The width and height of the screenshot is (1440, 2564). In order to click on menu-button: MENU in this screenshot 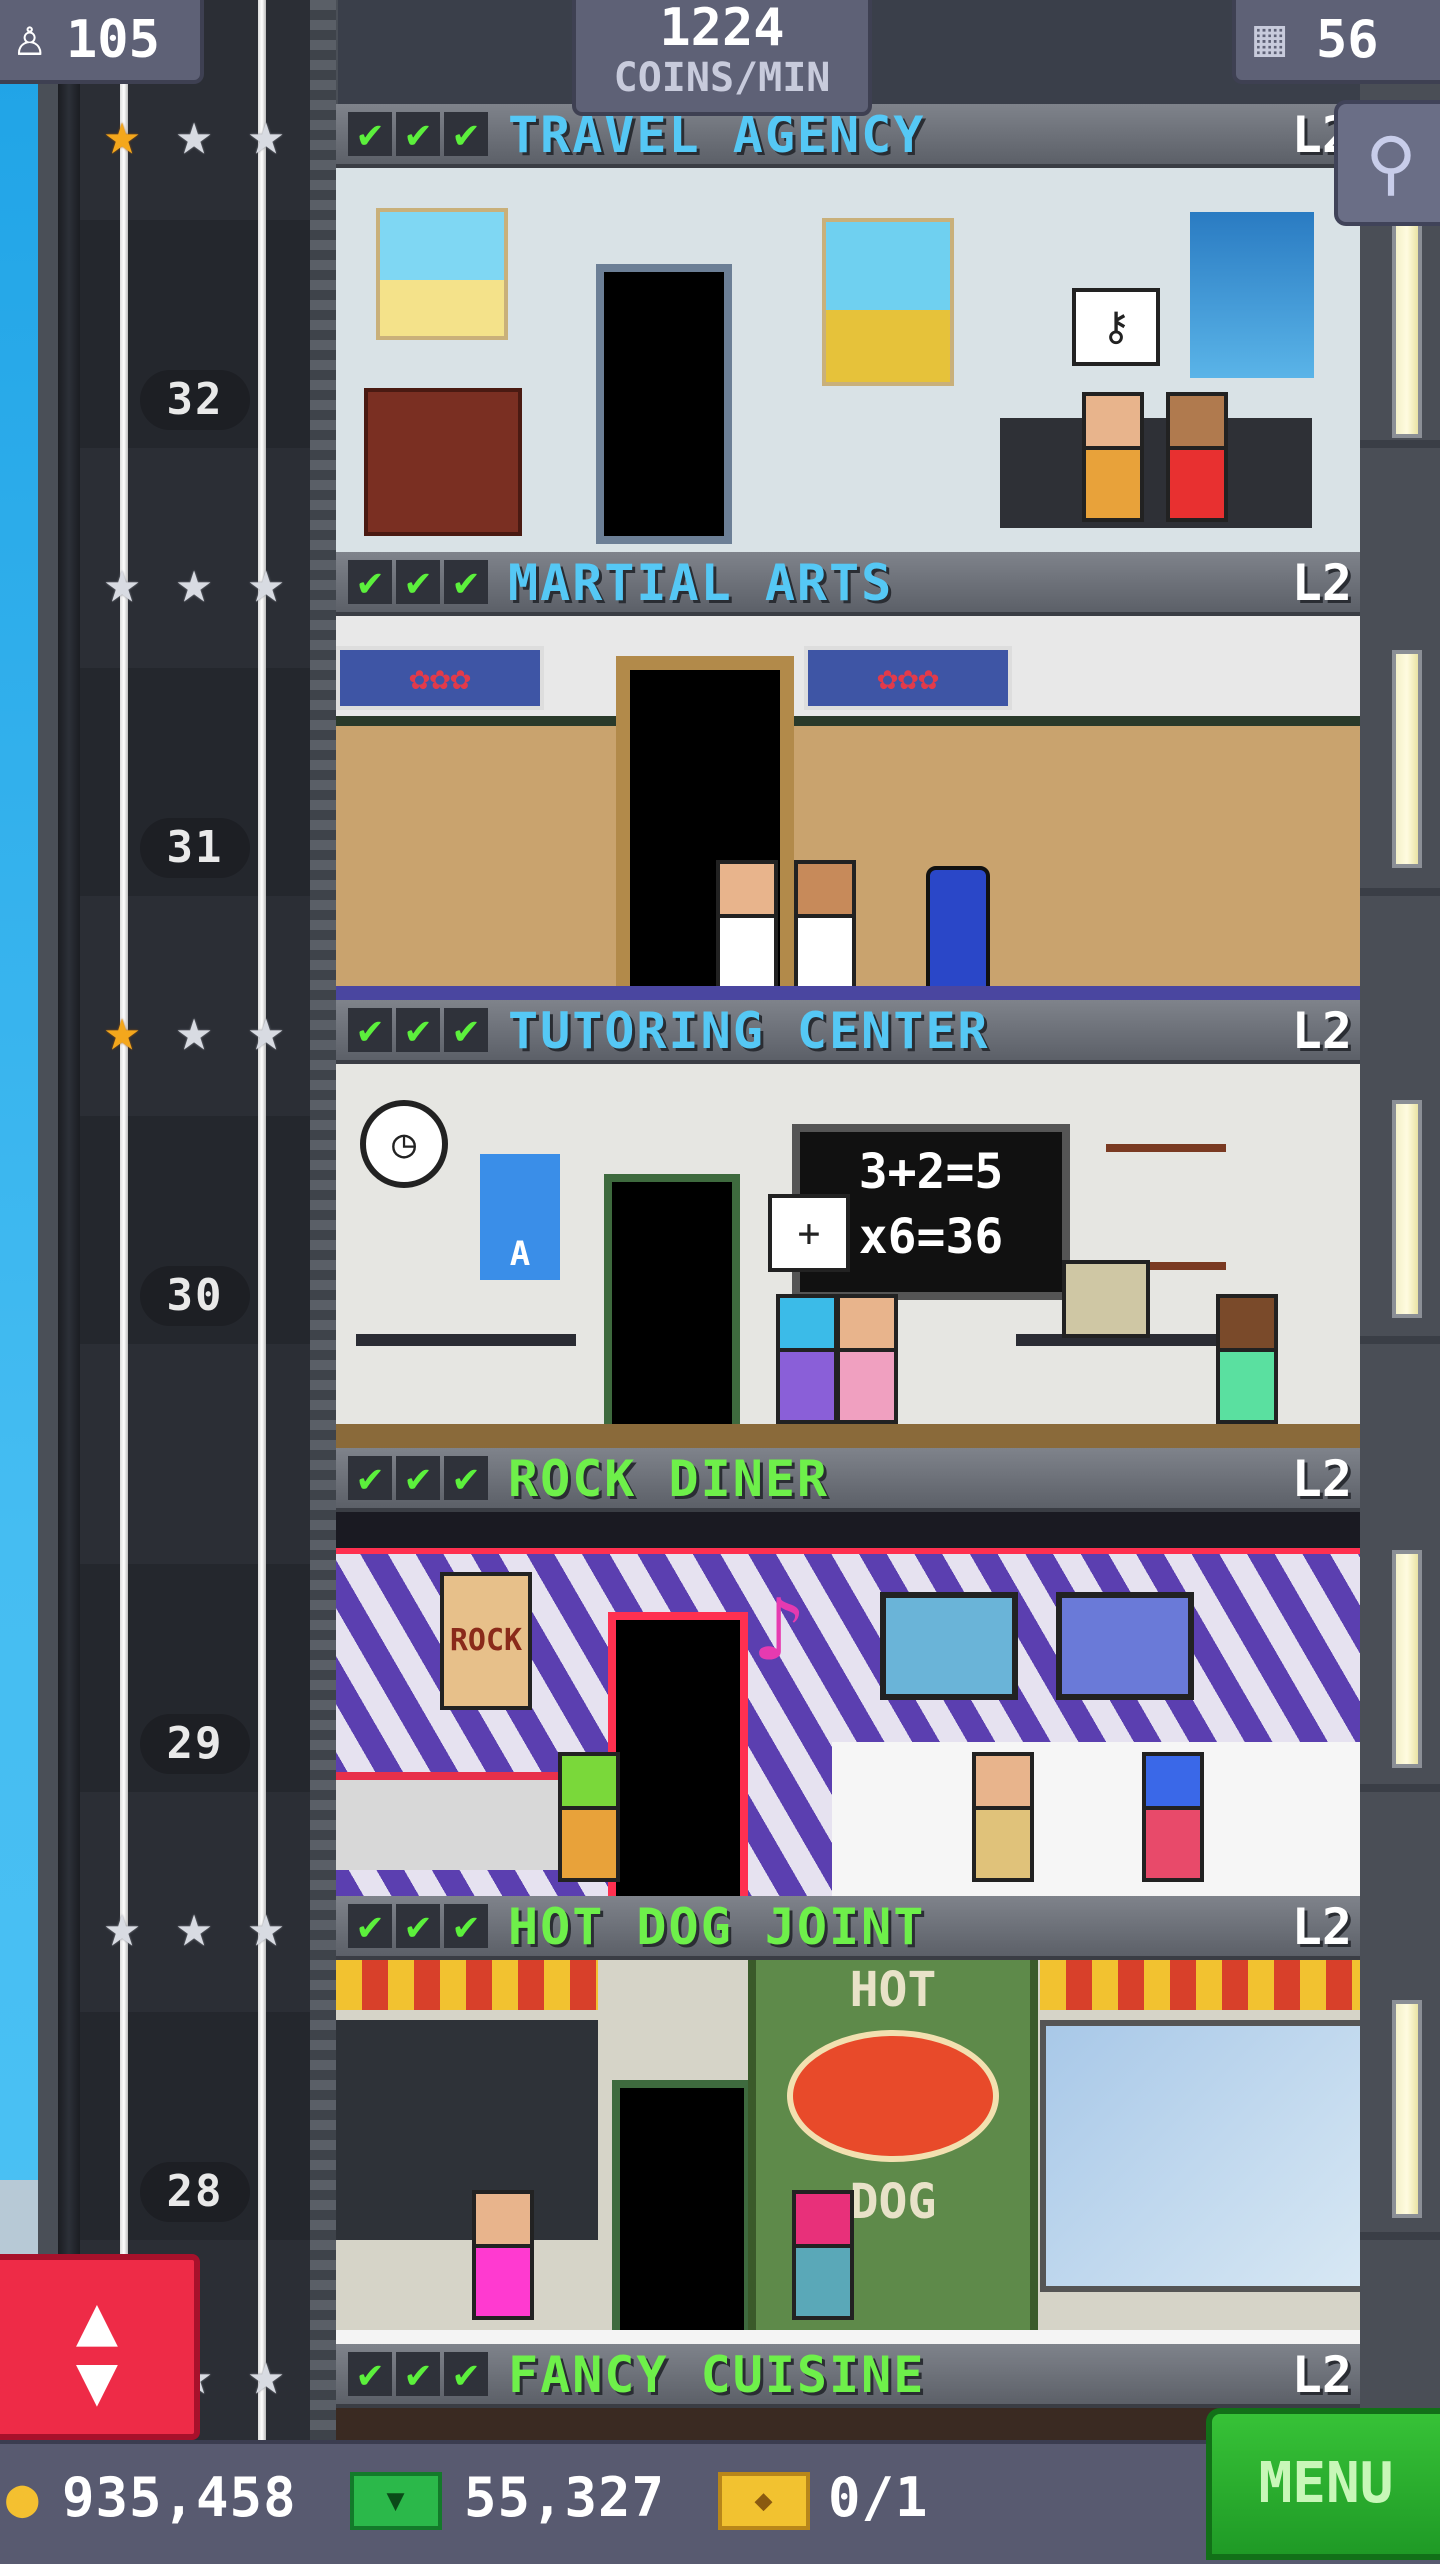, I will do `click(1323, 2484)`.